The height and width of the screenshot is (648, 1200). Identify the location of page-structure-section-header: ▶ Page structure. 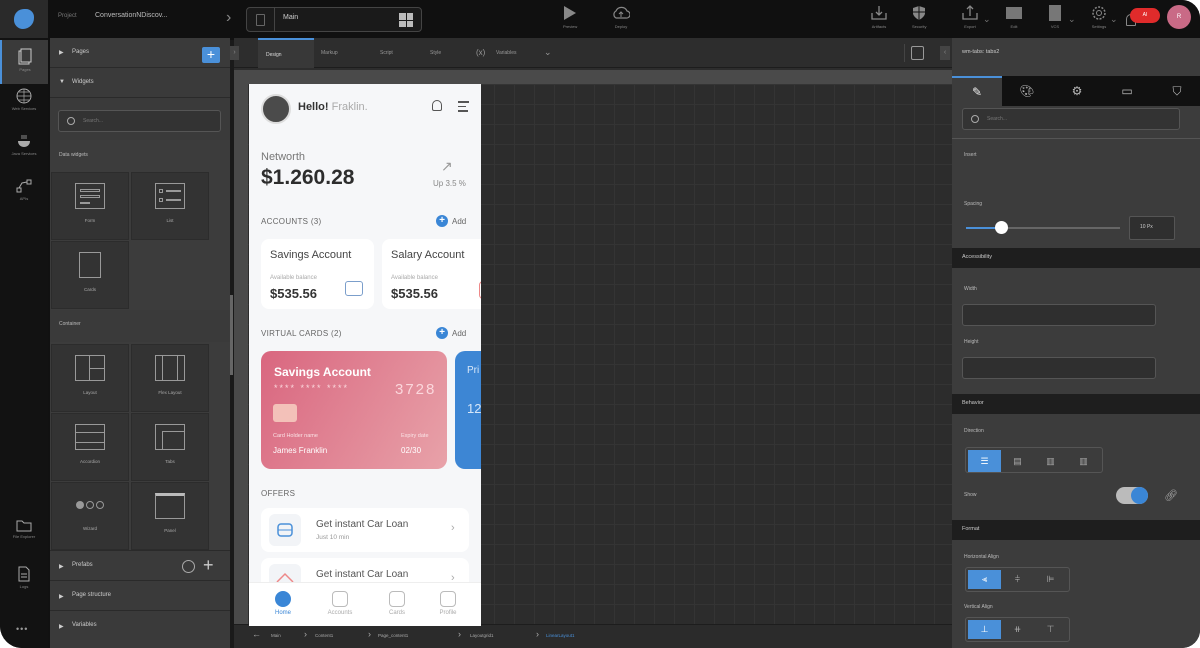
(140, 595).